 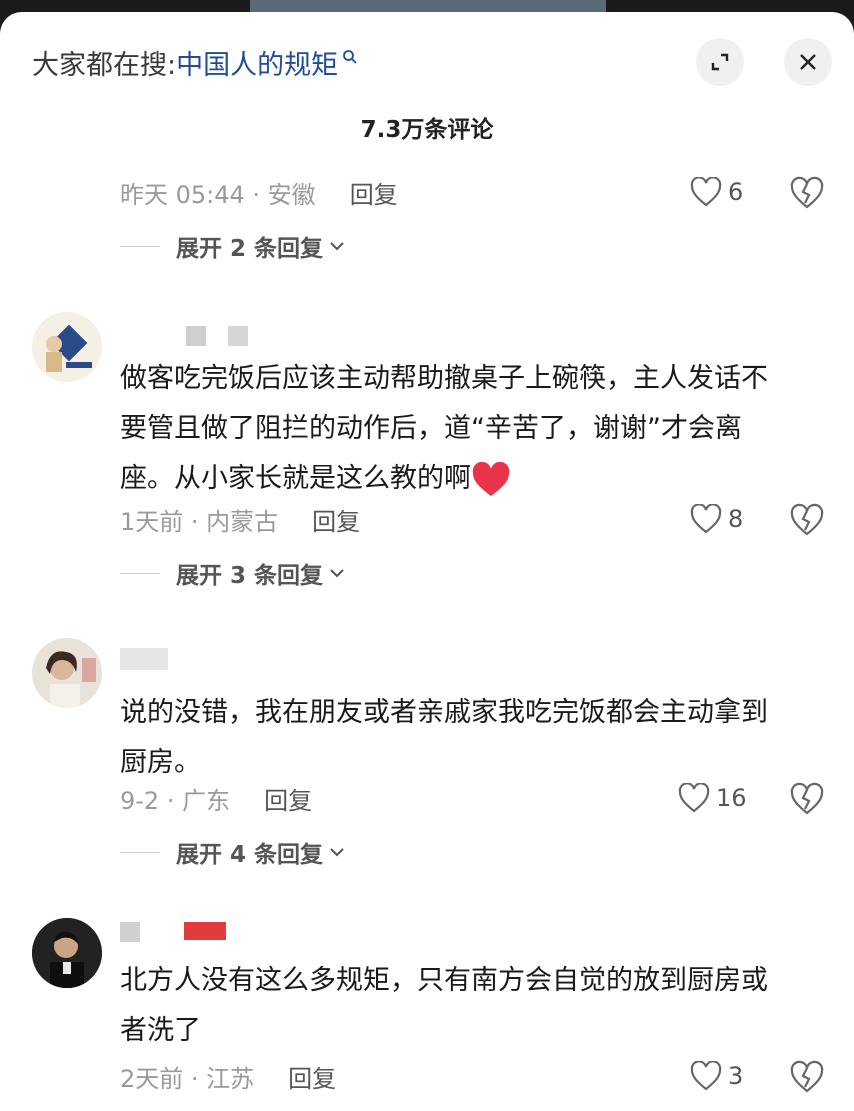 I want to click on close-button, so click(x=808, y=62).